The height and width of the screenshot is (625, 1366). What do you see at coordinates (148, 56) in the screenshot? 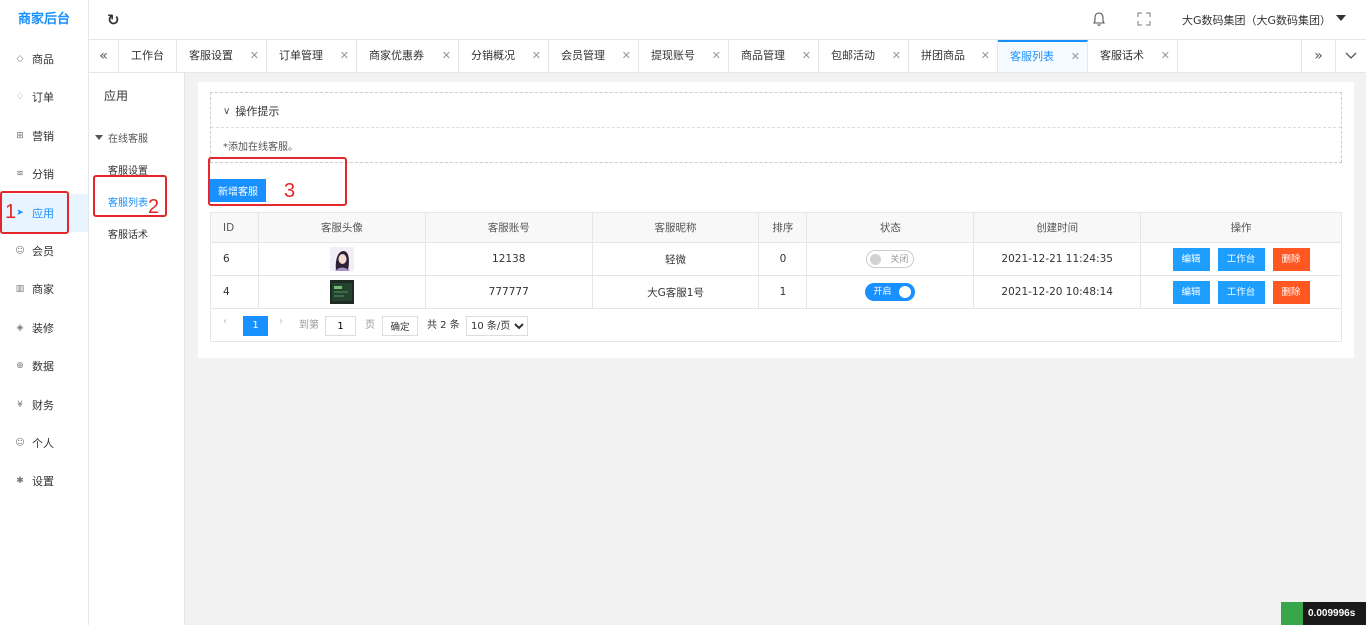
I see `tab-workbench: 工作台` at bounding box center [148, 56].